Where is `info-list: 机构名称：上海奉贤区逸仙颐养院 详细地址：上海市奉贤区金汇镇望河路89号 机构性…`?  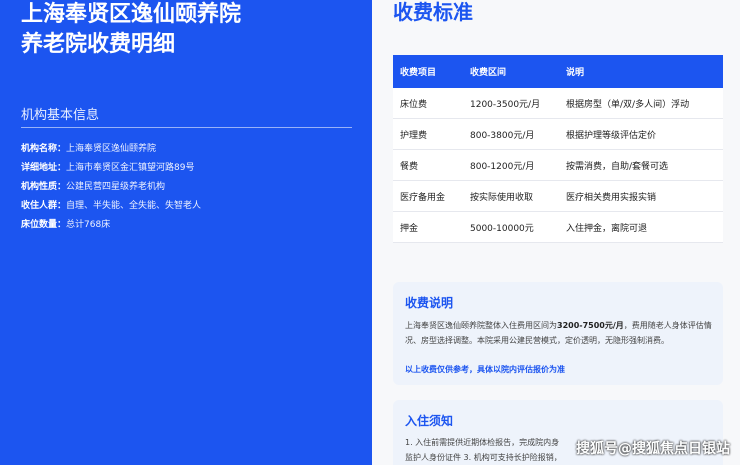
info-list: 机构名称：上海奉贤区逸仙颐养院 详细地址：上海市奉贤区金汇镇望河路89号 机构性… is located at coordinates (191, 187).